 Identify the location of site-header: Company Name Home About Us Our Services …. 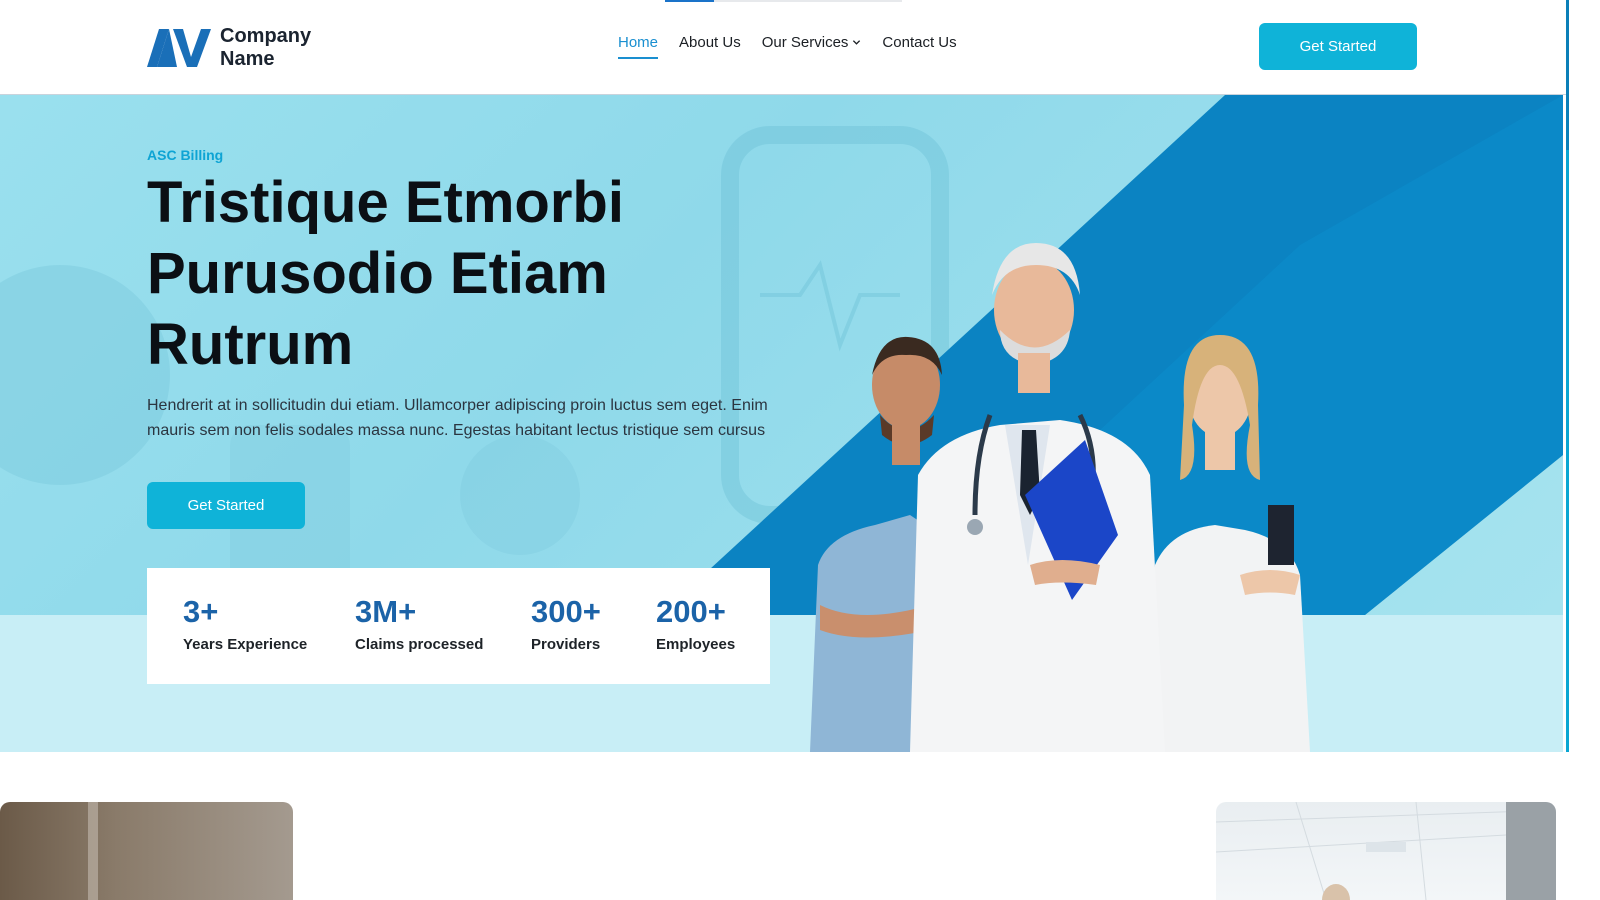
(783, 47).